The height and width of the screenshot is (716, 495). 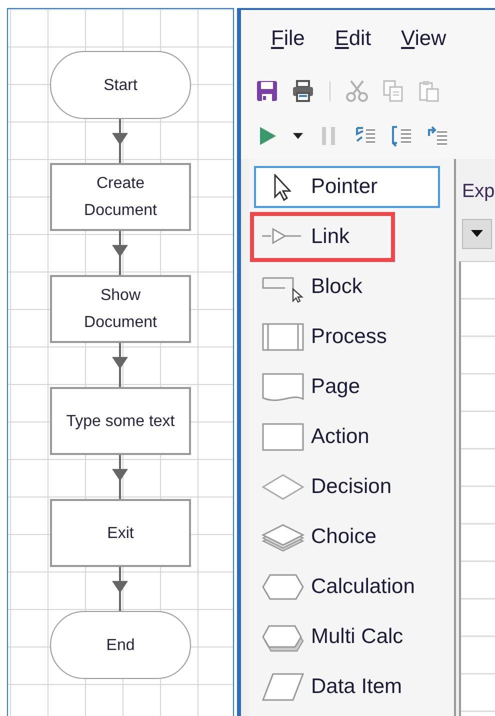 I want to click on toolbox-item: Data Item, so click(x=347, y=687).